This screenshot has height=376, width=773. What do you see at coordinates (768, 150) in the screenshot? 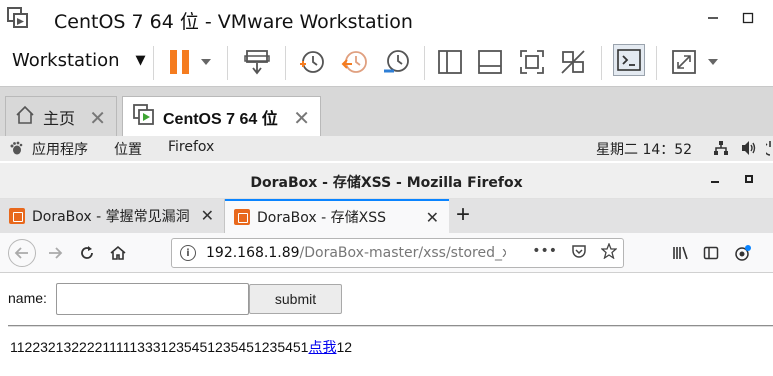
I see `power-icon` at bounding box center [768, 150].